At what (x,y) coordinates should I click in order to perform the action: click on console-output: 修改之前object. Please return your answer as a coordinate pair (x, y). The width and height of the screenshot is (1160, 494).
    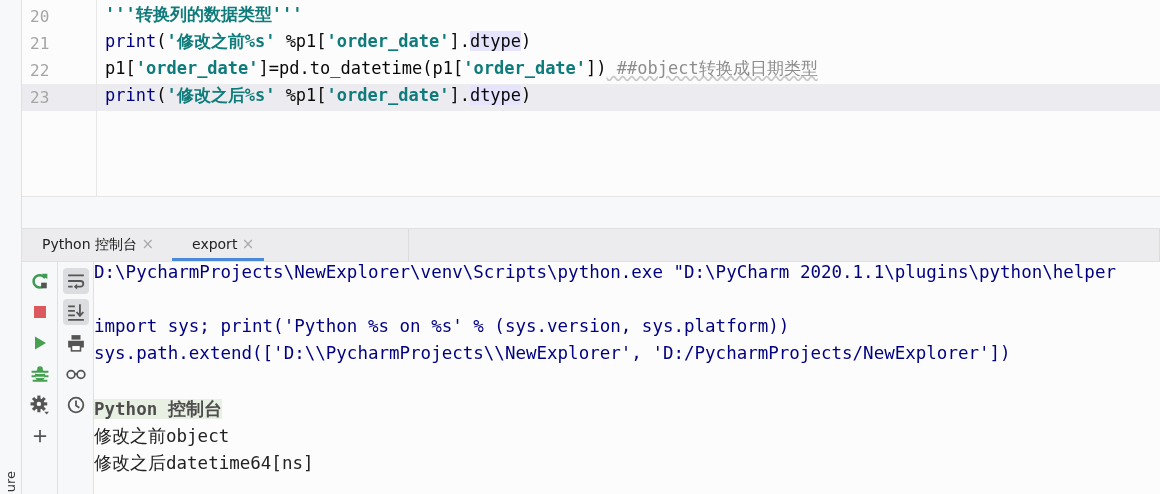
    Looking at the image, I should click on (162, 436).